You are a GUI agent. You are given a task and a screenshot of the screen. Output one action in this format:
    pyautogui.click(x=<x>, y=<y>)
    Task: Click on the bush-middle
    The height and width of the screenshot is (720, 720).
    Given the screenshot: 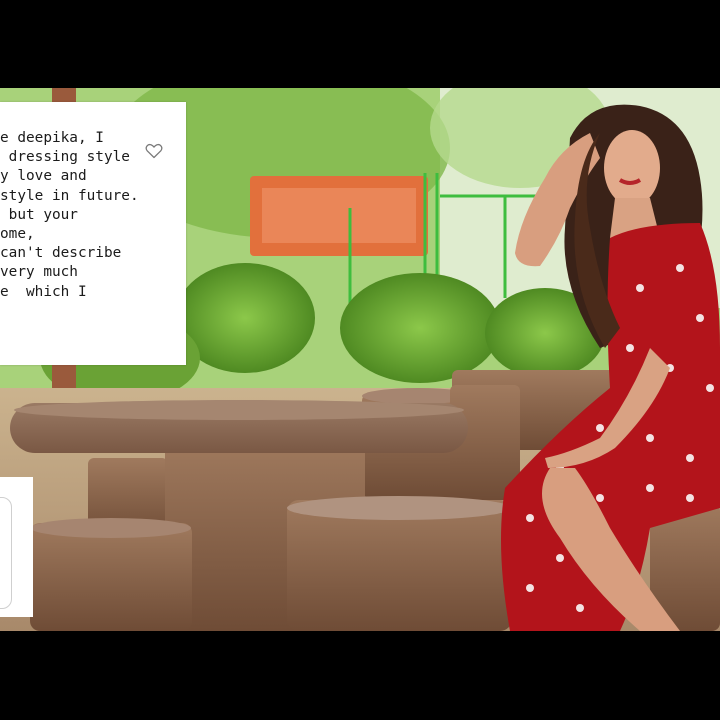 What is the action you would take?
    pyautogui.click(x=420, y=328)
    